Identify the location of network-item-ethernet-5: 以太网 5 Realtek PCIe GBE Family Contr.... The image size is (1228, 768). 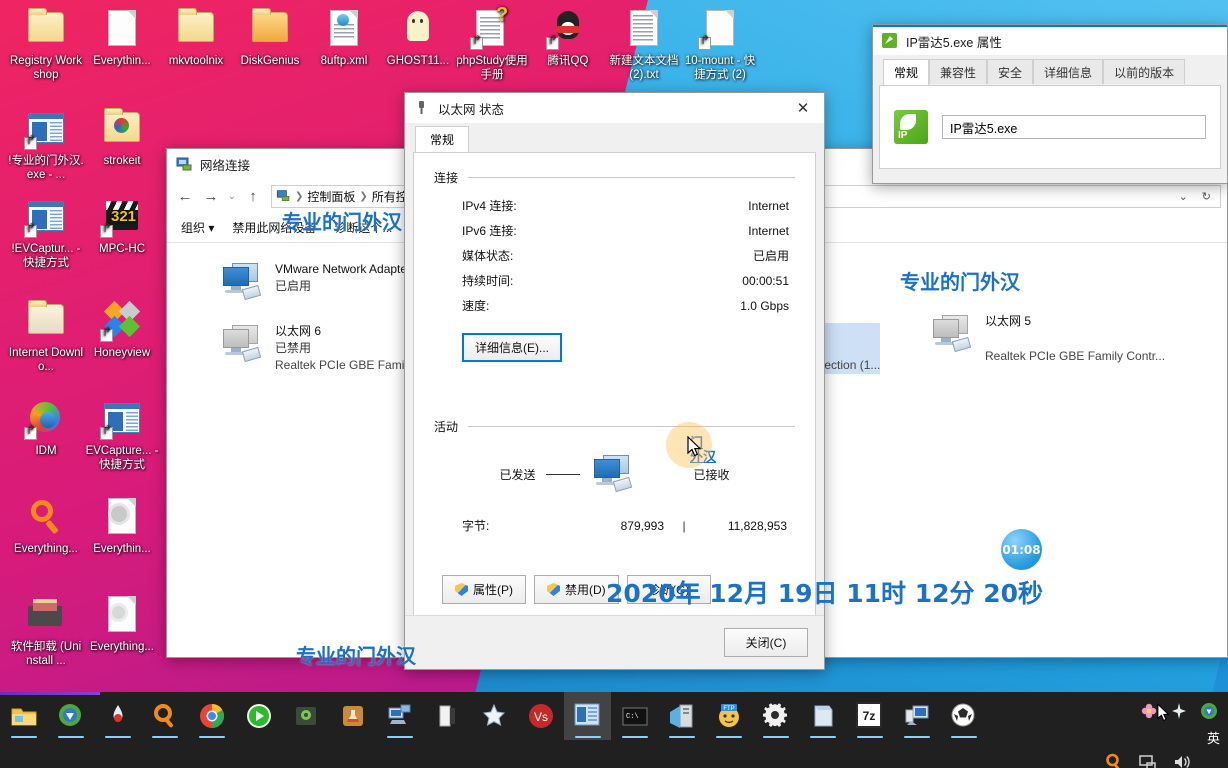
(1078, 339).